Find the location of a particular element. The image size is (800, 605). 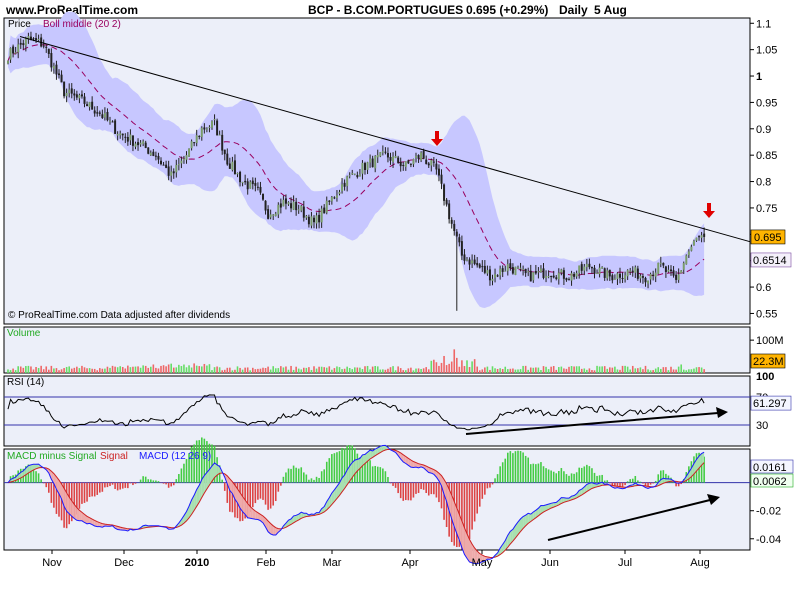

boll-legend: Boll middle (20 2) is located at coordinates (82, 24).